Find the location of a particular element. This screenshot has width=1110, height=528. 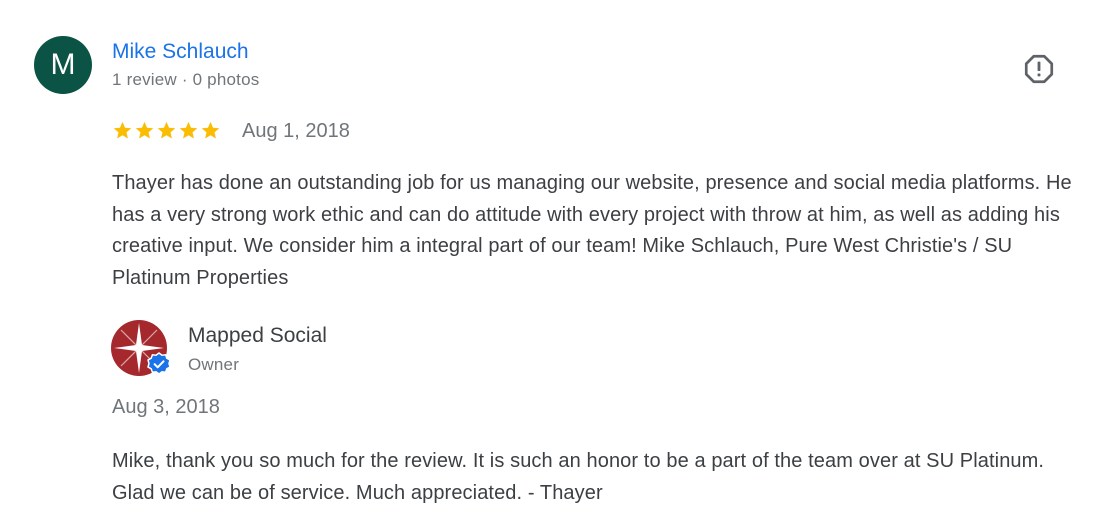

star-rating is located at coordinates (166, 130).